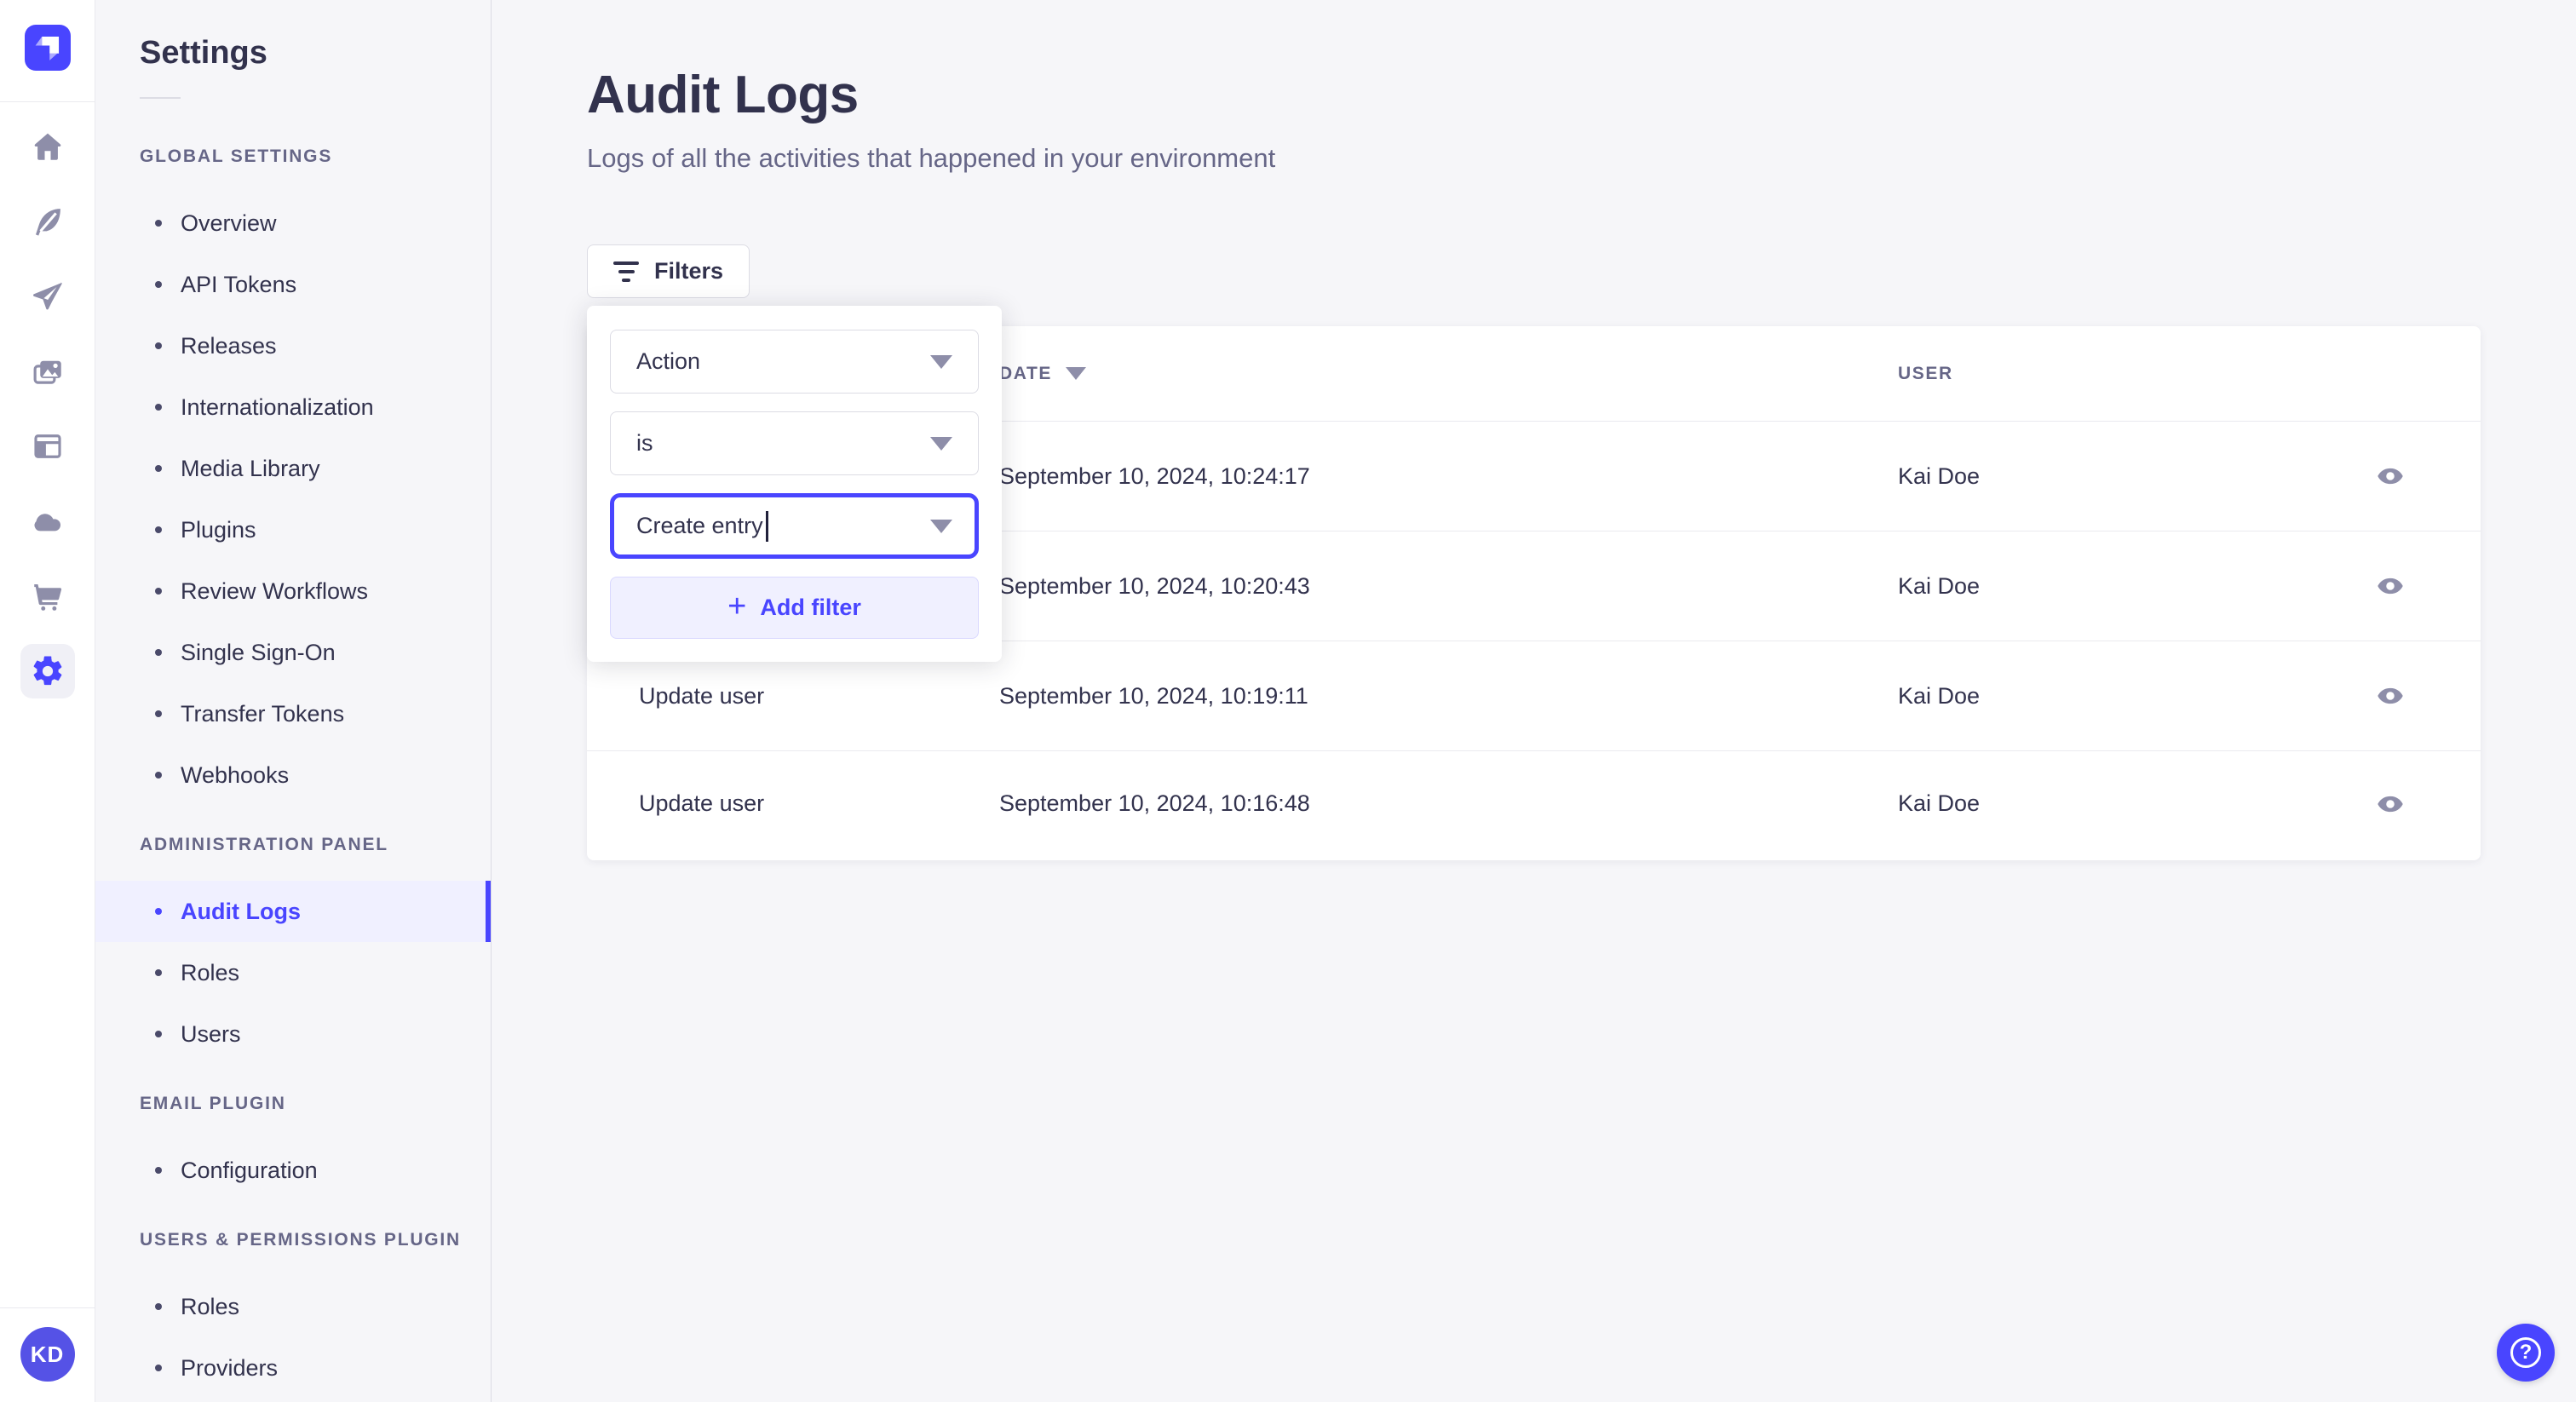 The image size is (2576, 1402). I want to click on rail-nav, so click(48, 405).